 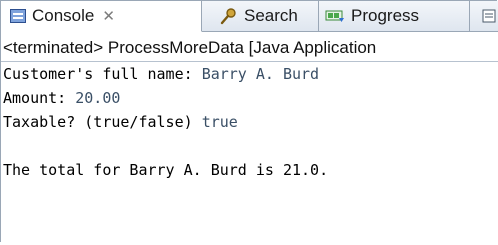 I want to click on view-menu-icon, so click(x=489, y=16).